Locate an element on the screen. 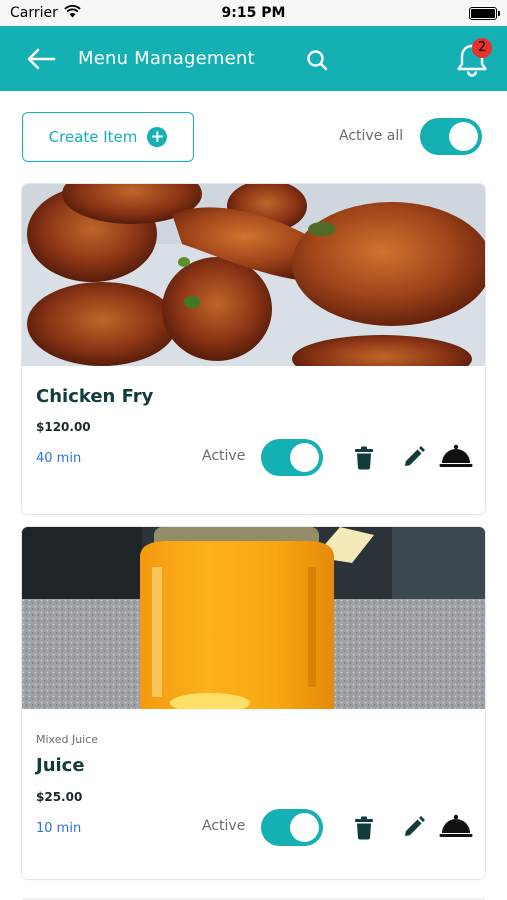  notification-badge: 2 is located at coordinates (482, 48).